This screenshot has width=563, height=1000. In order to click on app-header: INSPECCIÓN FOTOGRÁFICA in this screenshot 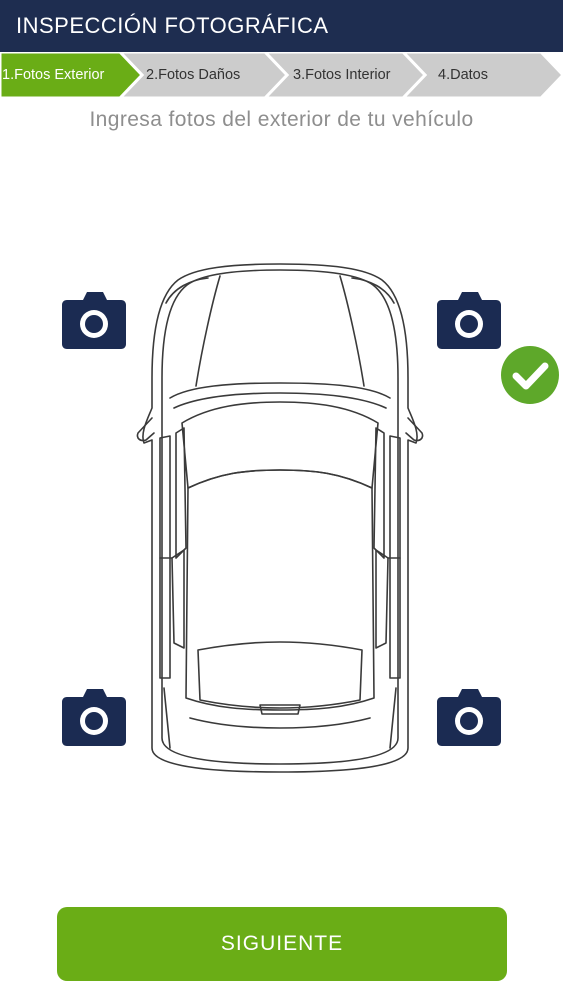, I will do `click(281, 26)`.